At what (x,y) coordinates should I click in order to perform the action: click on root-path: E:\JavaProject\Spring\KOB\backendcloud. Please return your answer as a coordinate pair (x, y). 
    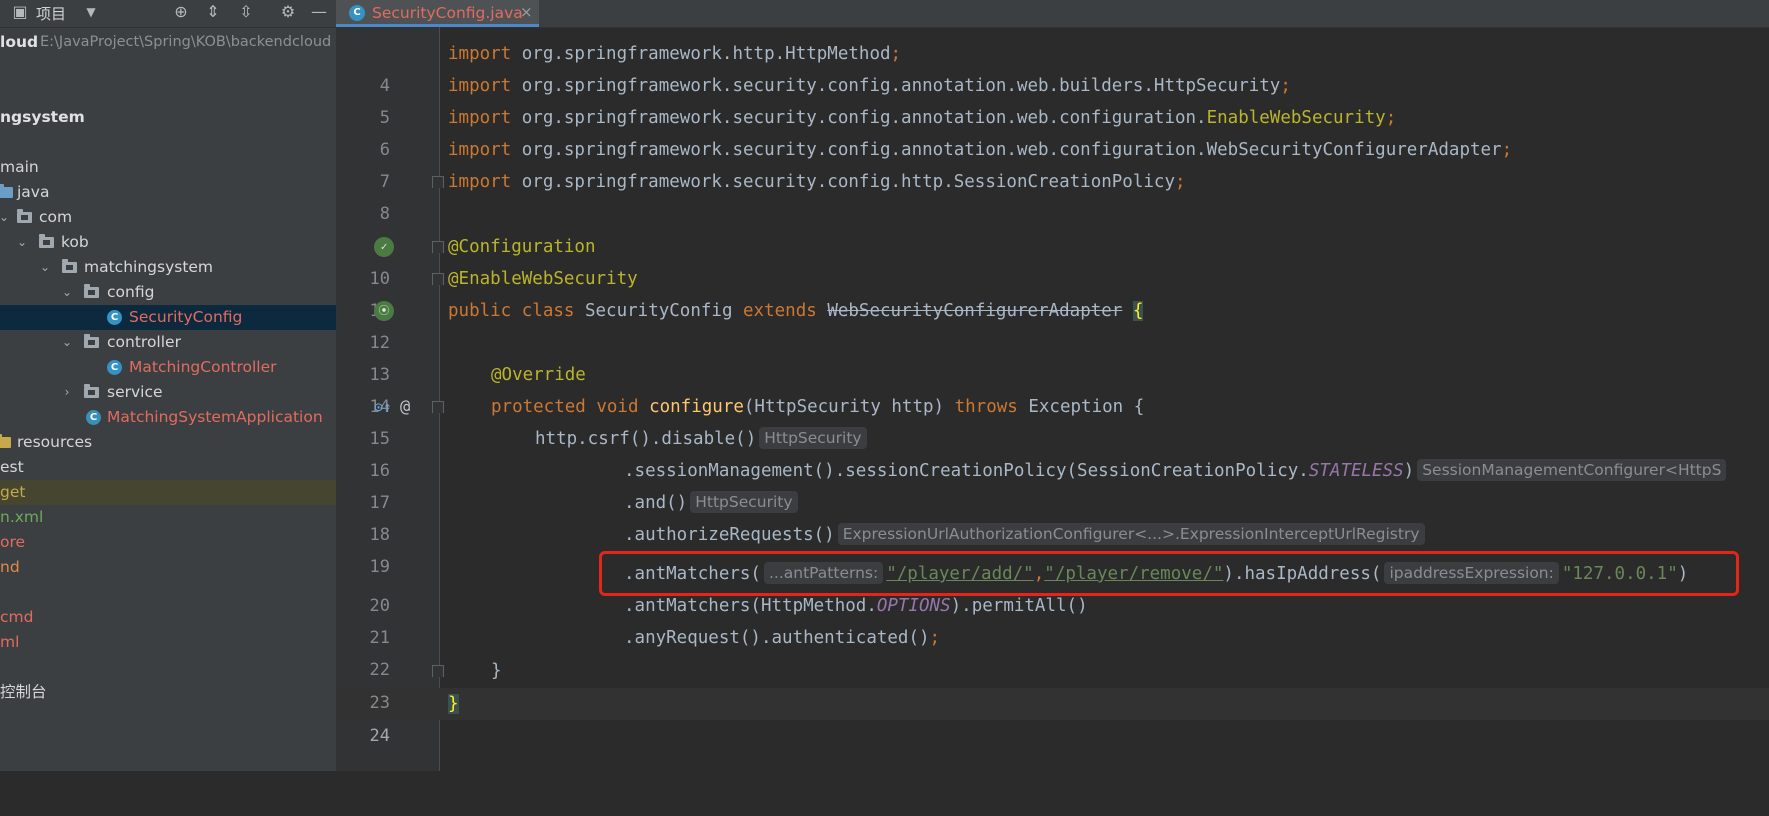
    Looking at the image, I should click on (186, 42).